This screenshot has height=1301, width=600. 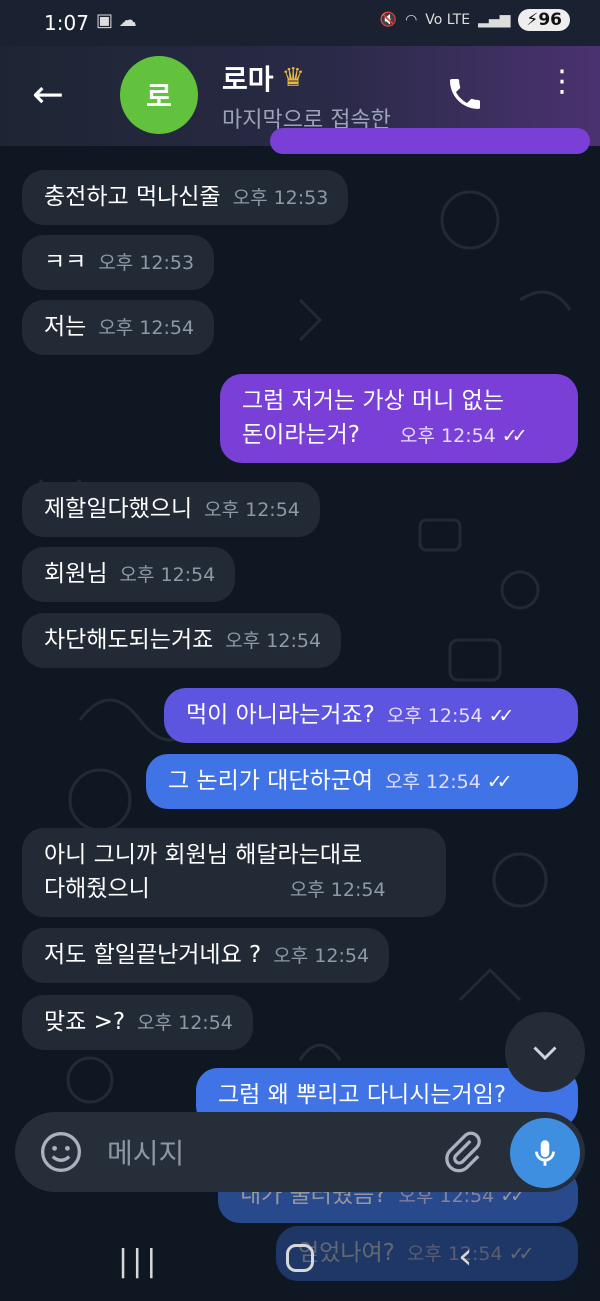 I want to click on avatar: 로, so click(x=159, y=95).